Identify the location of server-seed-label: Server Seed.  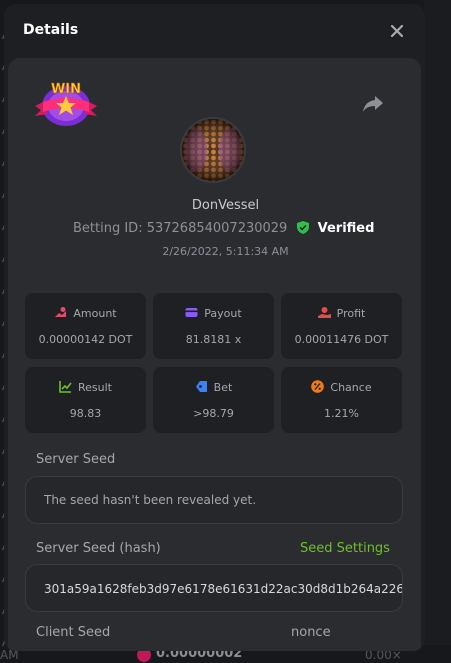
(76, 459).